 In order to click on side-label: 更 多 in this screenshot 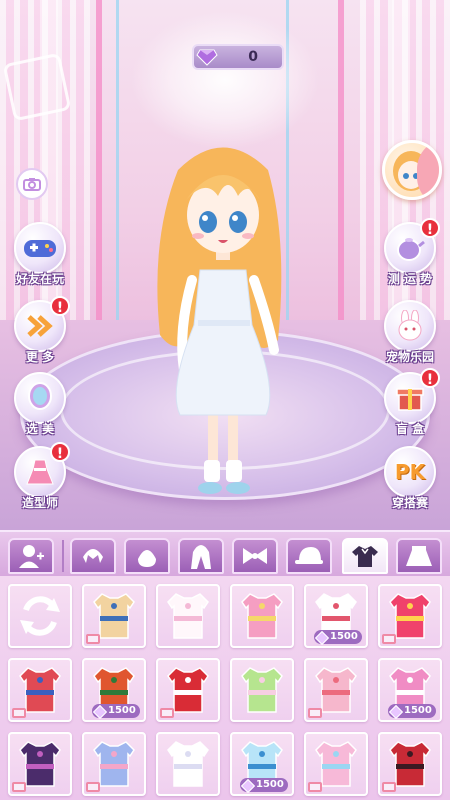, I will do `click(40, 357)`.